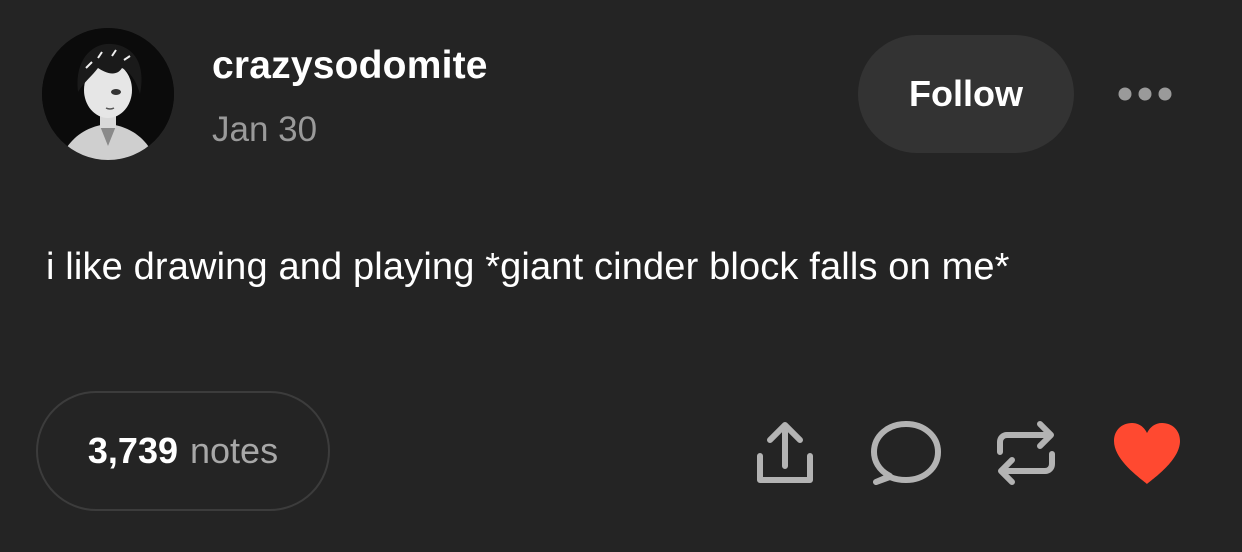 The height and width of the screenshot is (552, 1242). Describe the element at coordinates (966, 94) in the screenshot. I see `follow-button: Follow` at that location.